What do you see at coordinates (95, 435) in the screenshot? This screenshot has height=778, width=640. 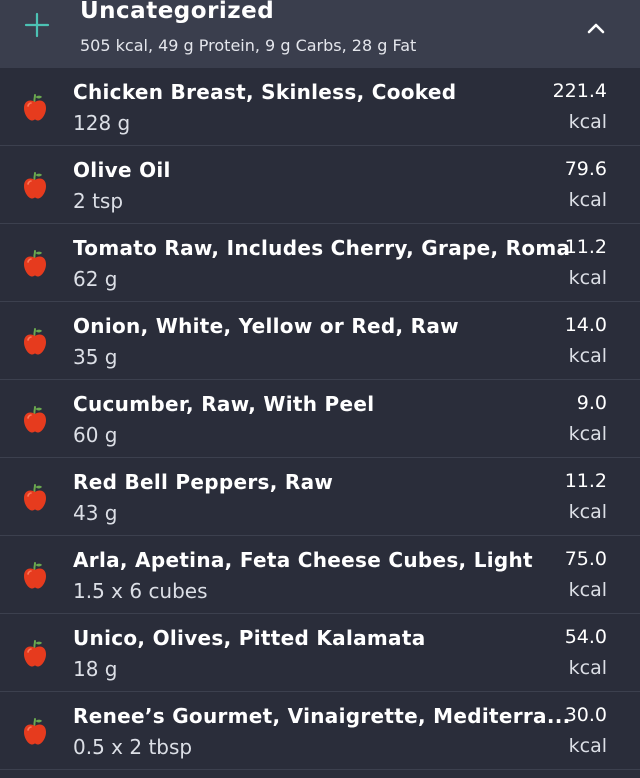 I see `food-amount: 60 g` at bounding box center [95, 435].